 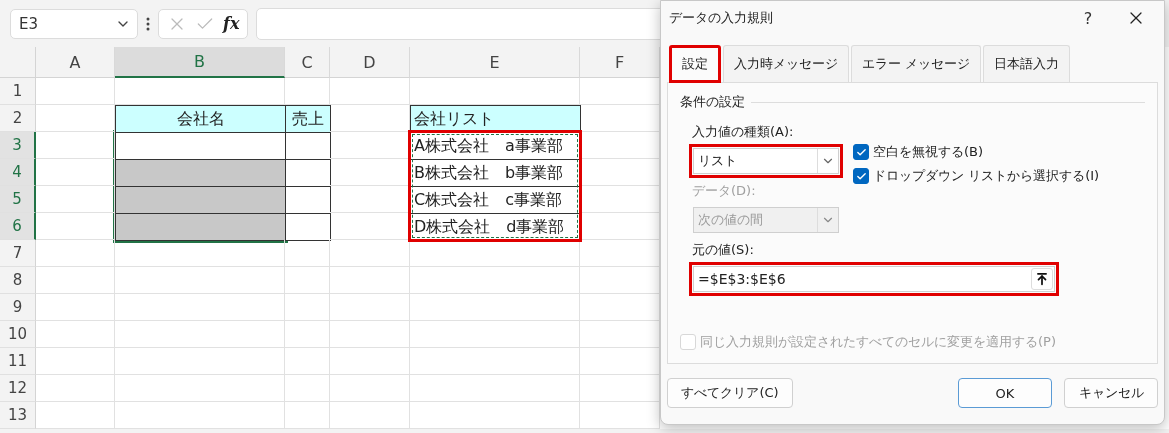 What do you see at coordinates (307, 62) in the screenshot?
I see `column-header: C` at bounding box center [307, 62].